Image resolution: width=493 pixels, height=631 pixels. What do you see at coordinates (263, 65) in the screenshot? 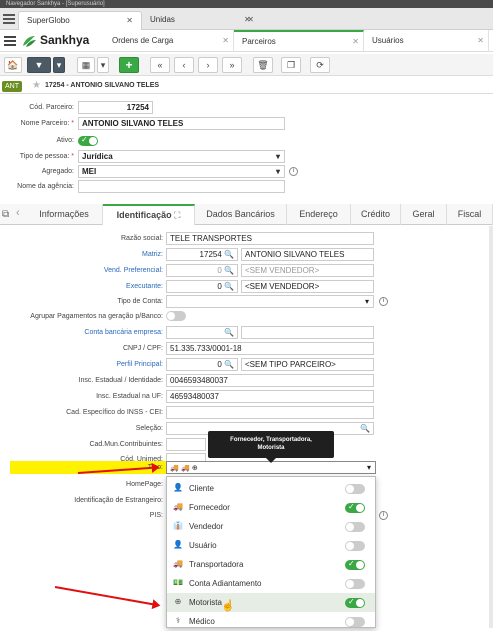
I see `trash-icon: 🗑` at bounding box center [263, 65].